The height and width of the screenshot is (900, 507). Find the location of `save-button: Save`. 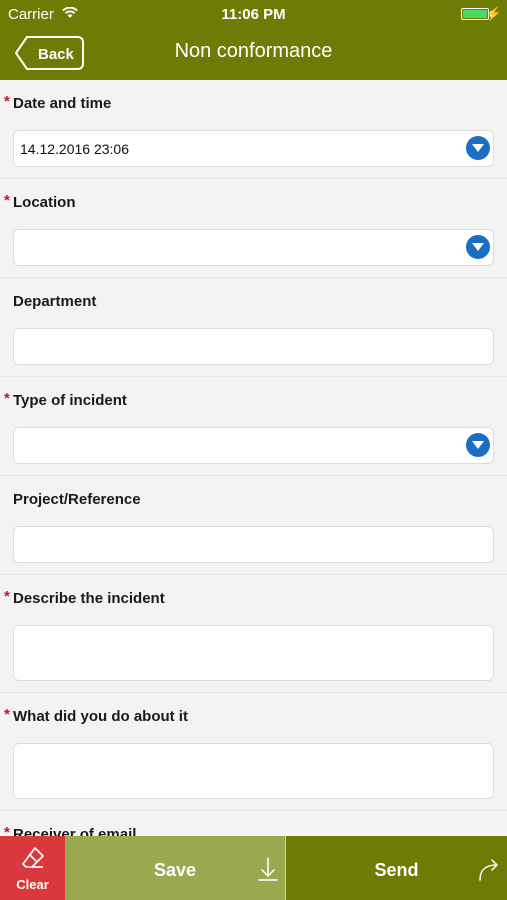

save-button: Save is located at coordinates (175, 868).